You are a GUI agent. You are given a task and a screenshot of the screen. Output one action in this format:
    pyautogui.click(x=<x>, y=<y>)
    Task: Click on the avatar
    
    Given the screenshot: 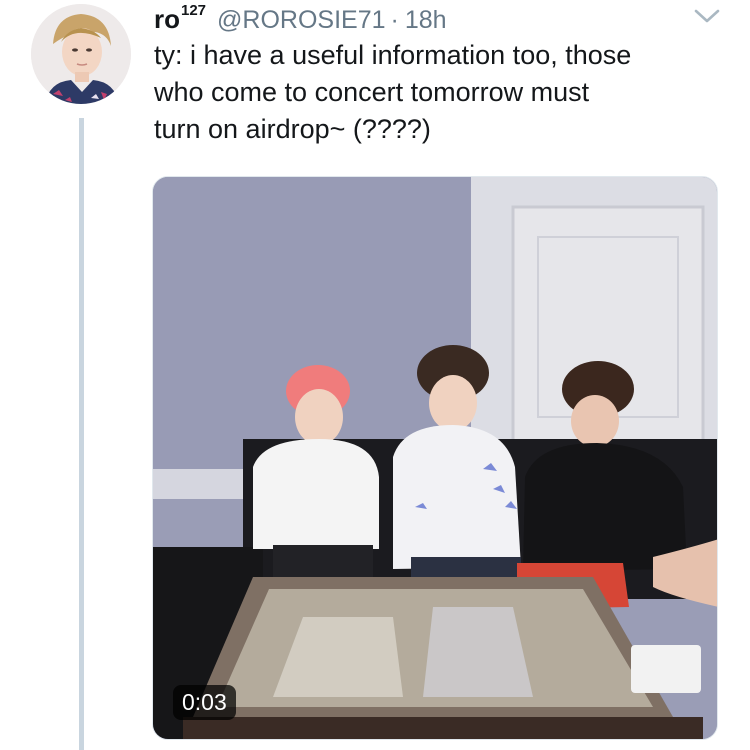 What is the action you would take?
    pyautogui.click(x=81, y=54)
    